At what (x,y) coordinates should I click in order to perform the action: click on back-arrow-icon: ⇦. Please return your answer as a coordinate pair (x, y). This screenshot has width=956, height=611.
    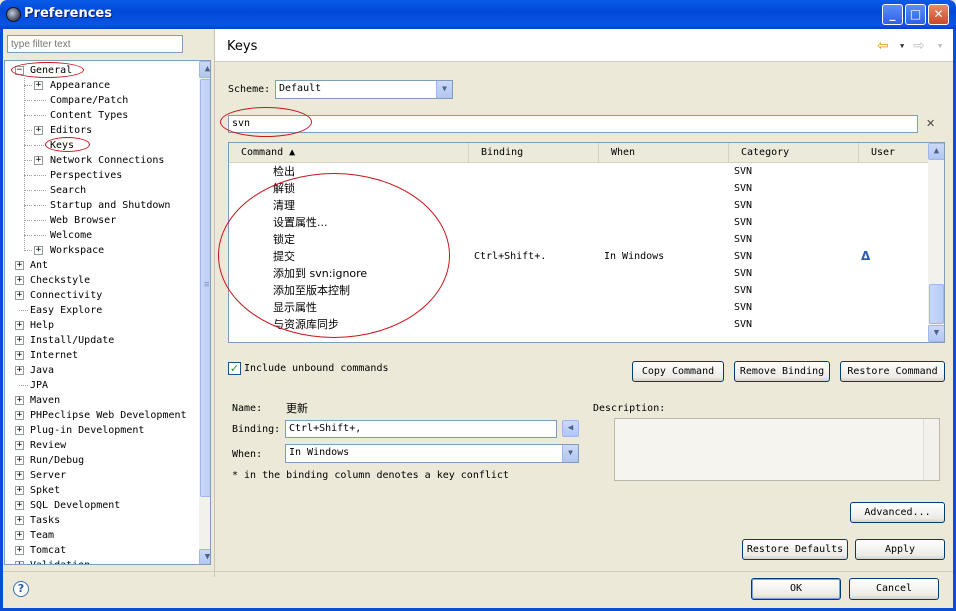
    Looking at the image, I should click on (883, 46).